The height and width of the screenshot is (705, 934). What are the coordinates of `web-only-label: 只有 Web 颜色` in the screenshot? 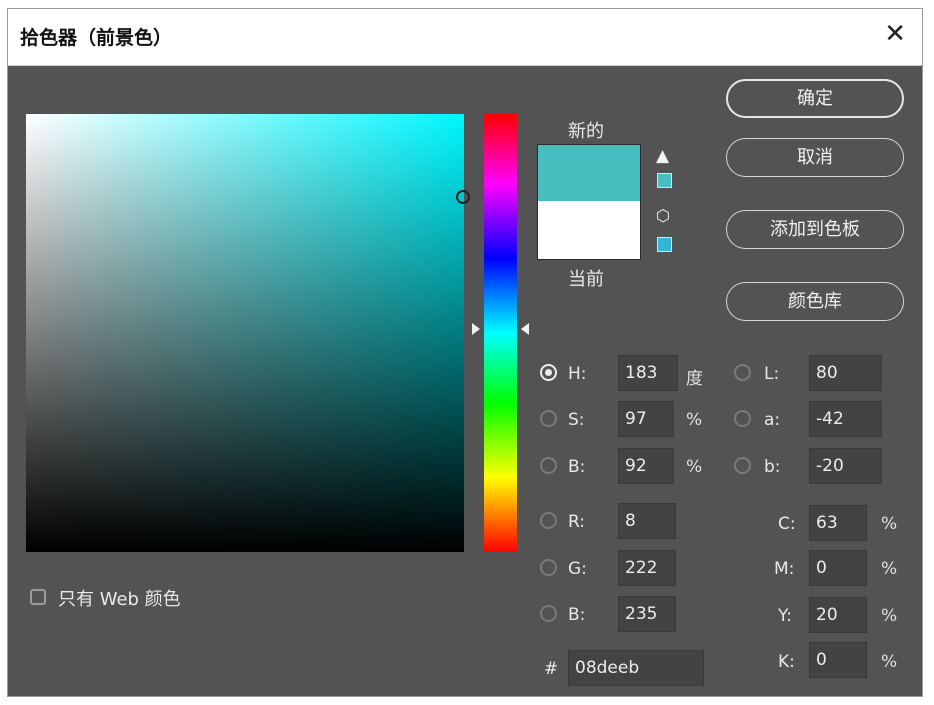 It's located at (119, 599).